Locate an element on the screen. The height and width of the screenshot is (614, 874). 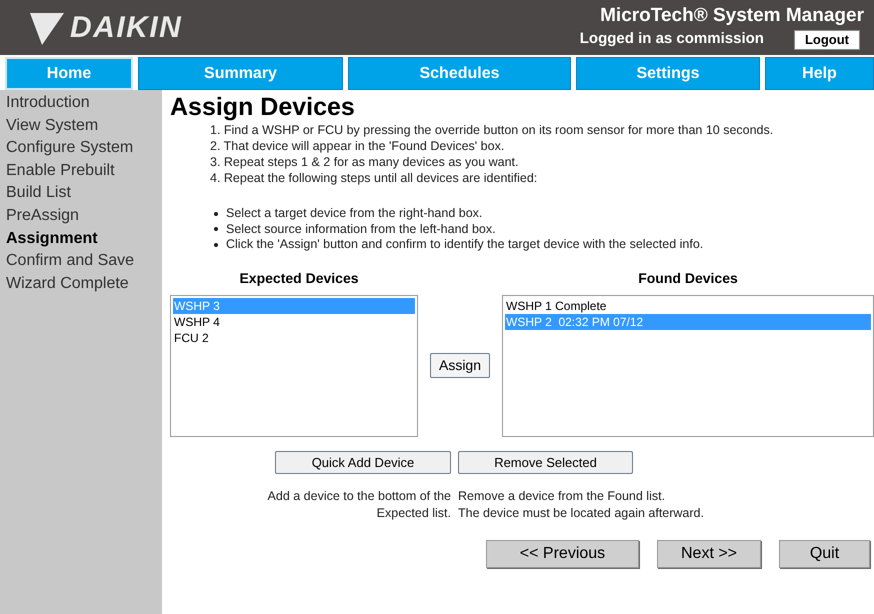
sidebar-item: Build List is located at coordinates (84, 193).